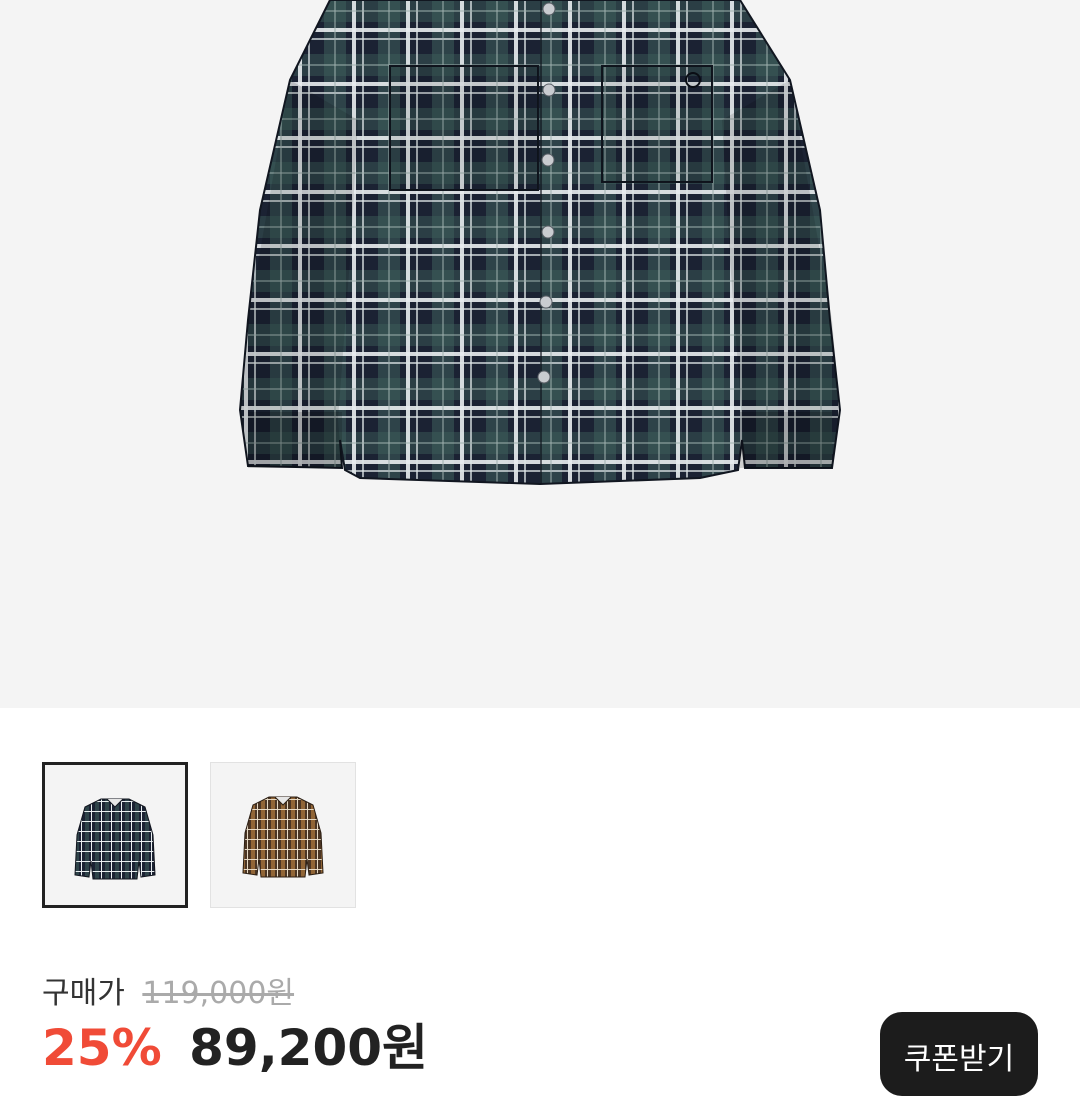  I want to click on purchase-price-label: 구매가 119,000원, so click(168, 994).